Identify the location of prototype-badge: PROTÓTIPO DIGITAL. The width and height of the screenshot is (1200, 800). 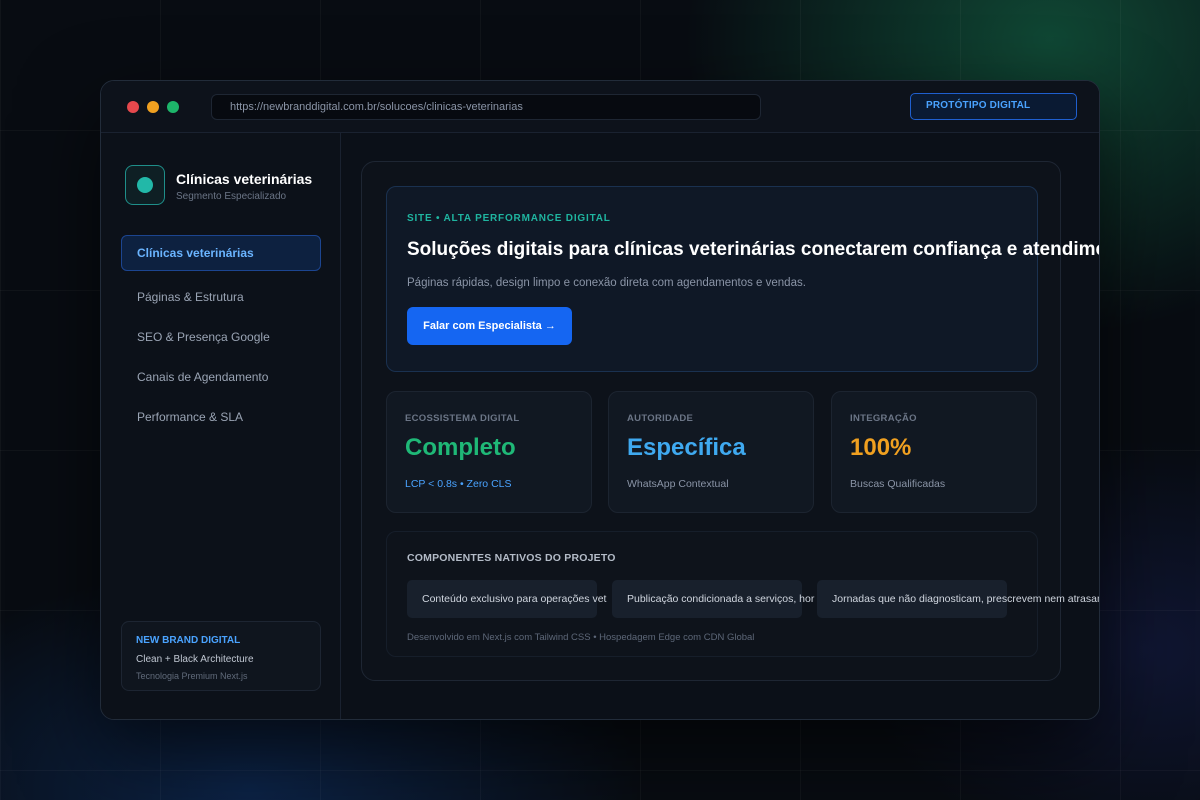
(993, 106).